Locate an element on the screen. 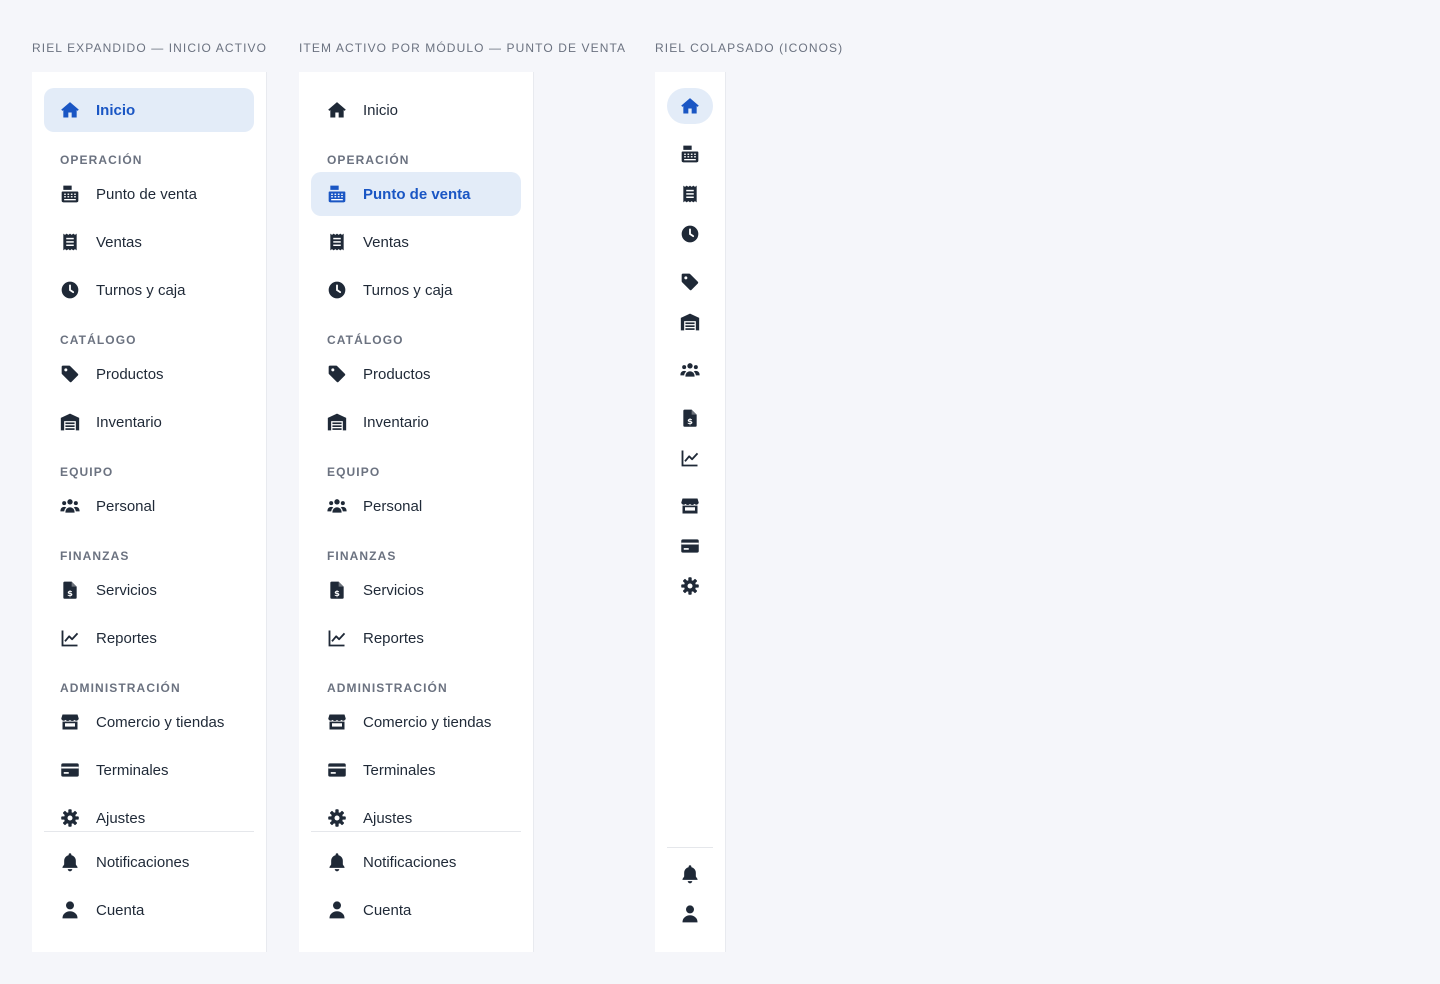 Image resolution: width=1440 pixels, height=984 pixels. rail-button-inicio is located at coordinates (690, 106).